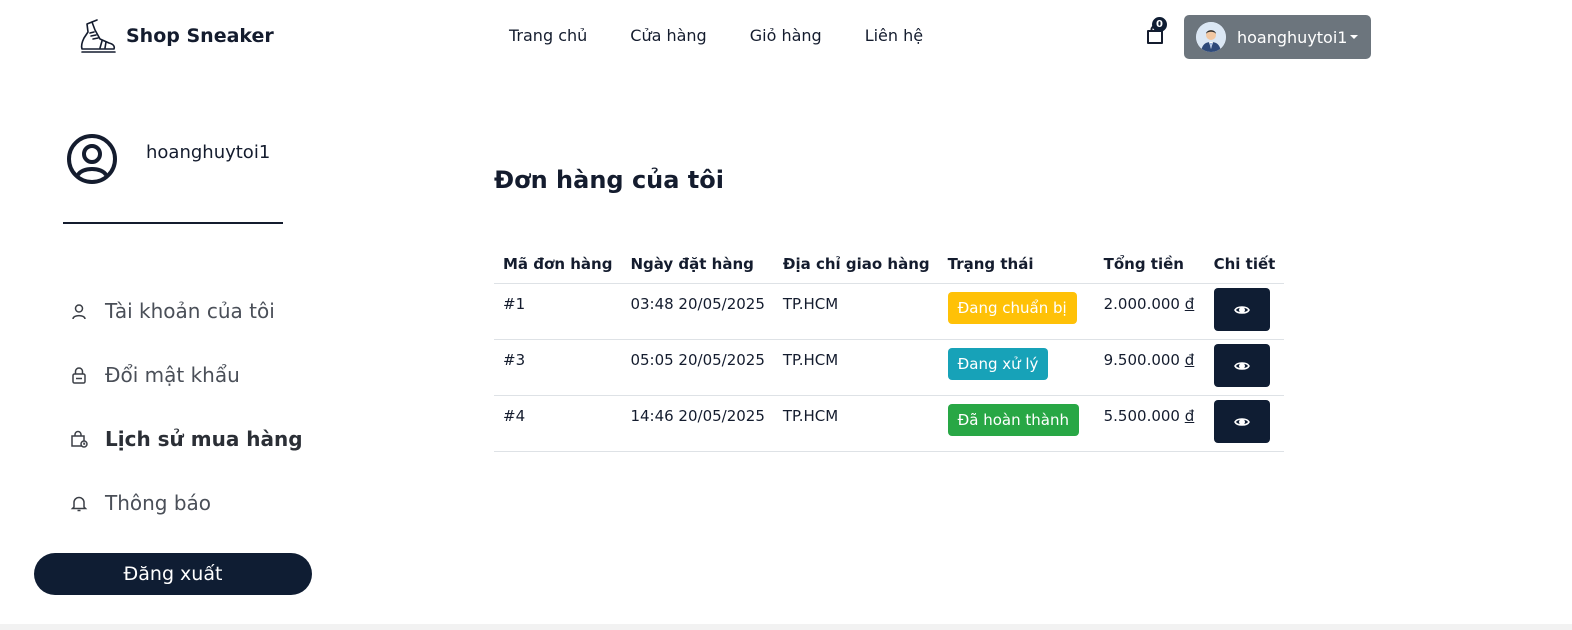 Image resolution: width=1572 pixels, height=630 pixels. Describe the element at coordinates (79, 503) in the screenshot. I see `bell-icon` at that location.